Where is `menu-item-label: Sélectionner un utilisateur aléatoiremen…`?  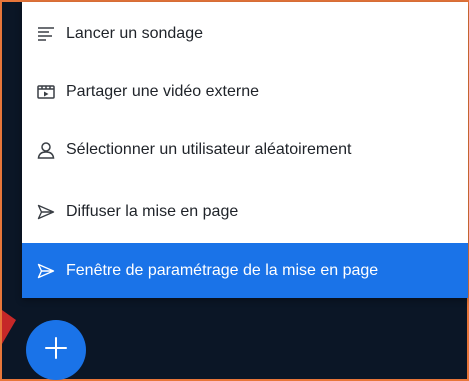 menu-item-label: Sélectionner un utilisateur aléatoiremen… is located at coordinates (209, 149).